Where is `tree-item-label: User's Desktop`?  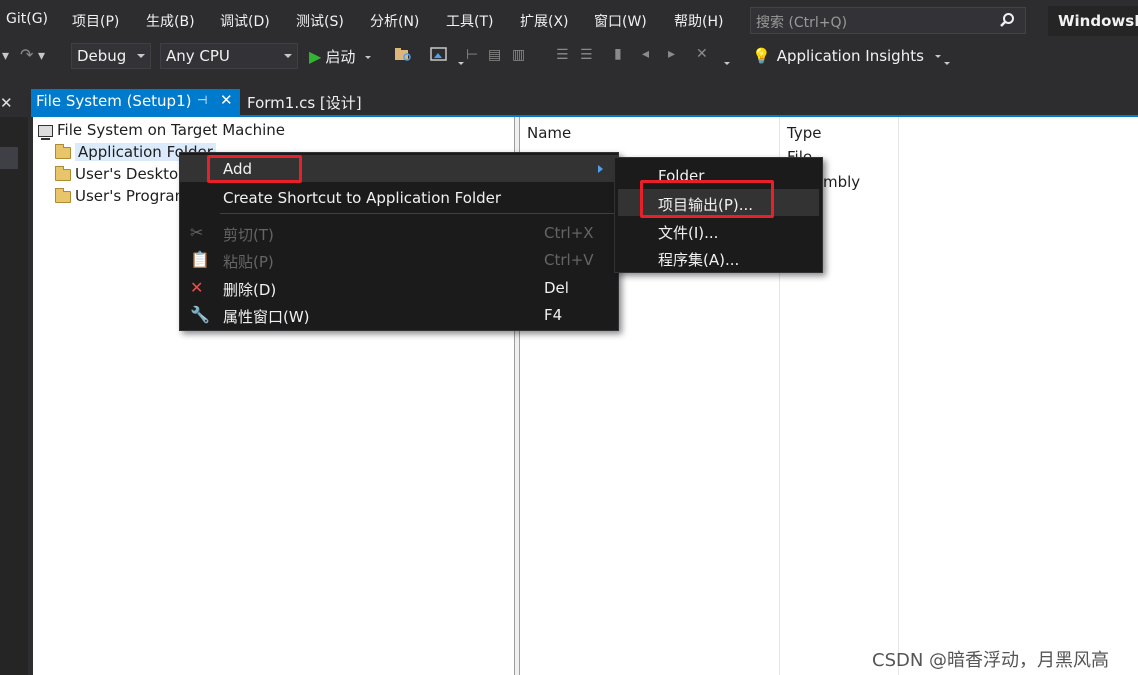
tree-item-label: User's Desktop is located at coordinates (131, 174).